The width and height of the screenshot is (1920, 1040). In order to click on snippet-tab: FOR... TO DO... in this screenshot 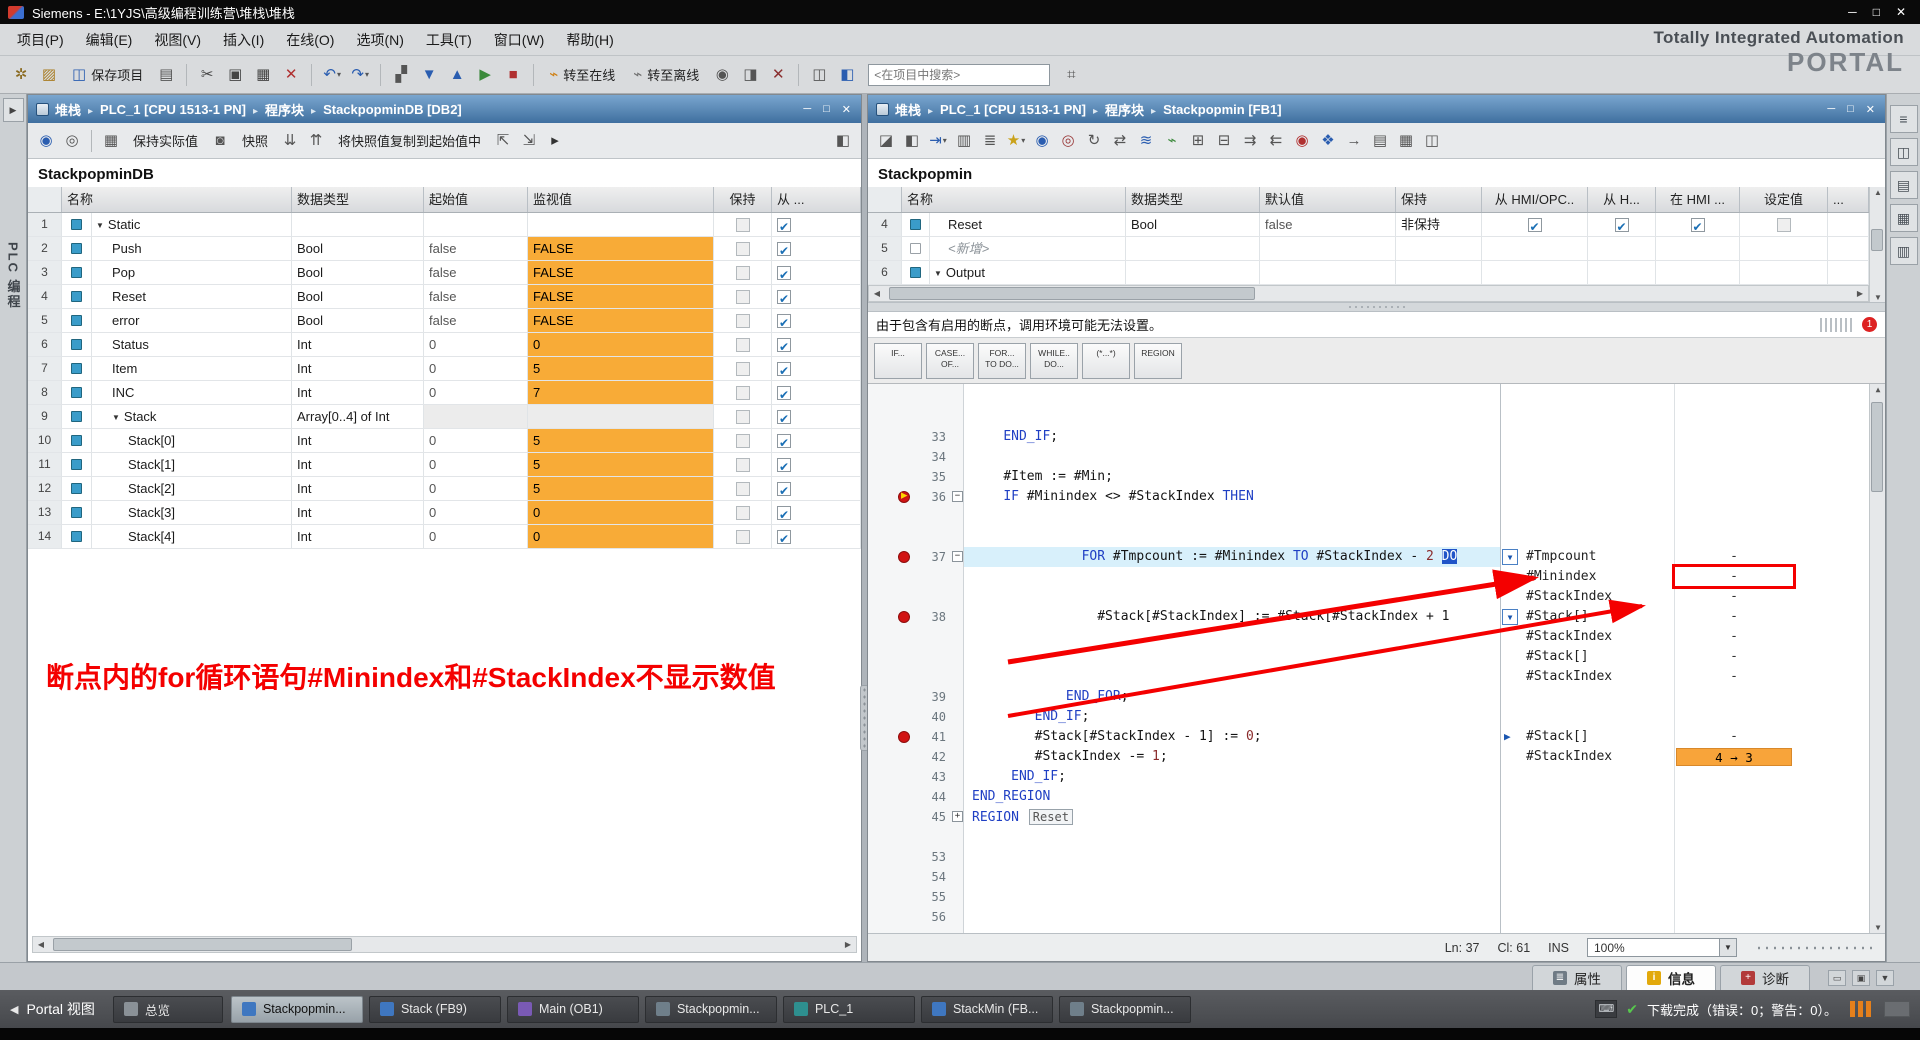, I will do `click(1002, 360)`.